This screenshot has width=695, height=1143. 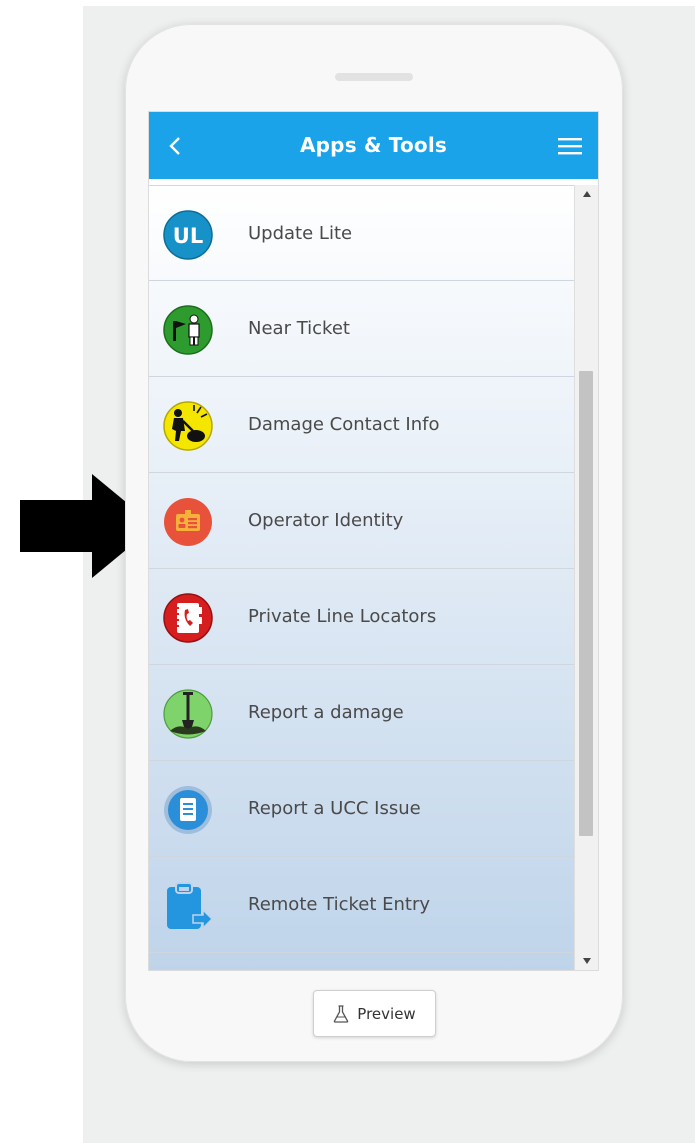 I want to click on list-item-label: Damage Contact Info, so click(x=344, y=424).